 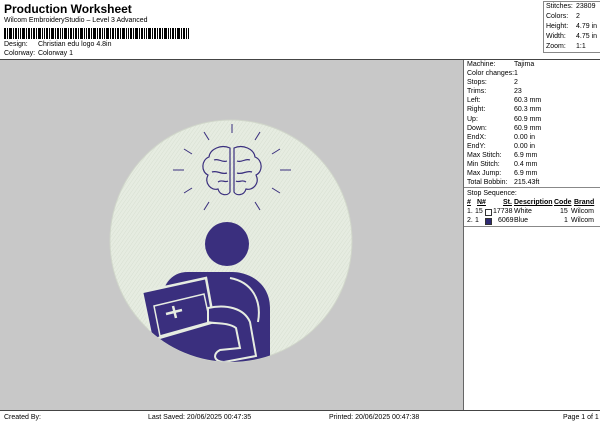 I want to click on person-head, so click(x=227, y=244).